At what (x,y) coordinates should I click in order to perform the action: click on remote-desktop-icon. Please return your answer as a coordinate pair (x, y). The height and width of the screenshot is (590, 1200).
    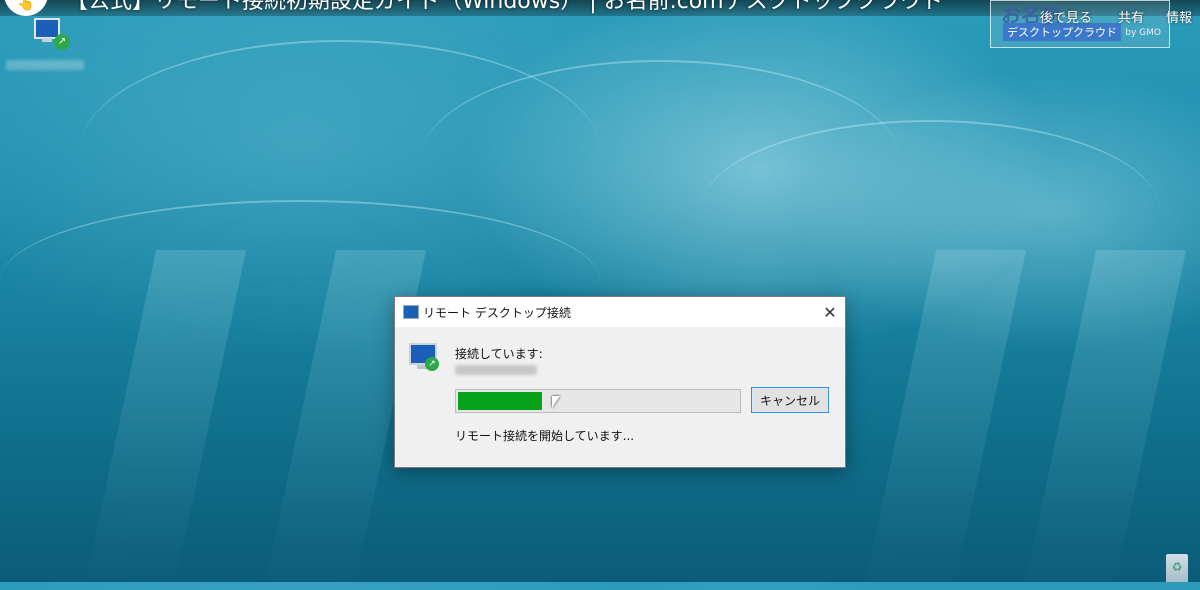
    Looking at the image, I should click on (411, 312).